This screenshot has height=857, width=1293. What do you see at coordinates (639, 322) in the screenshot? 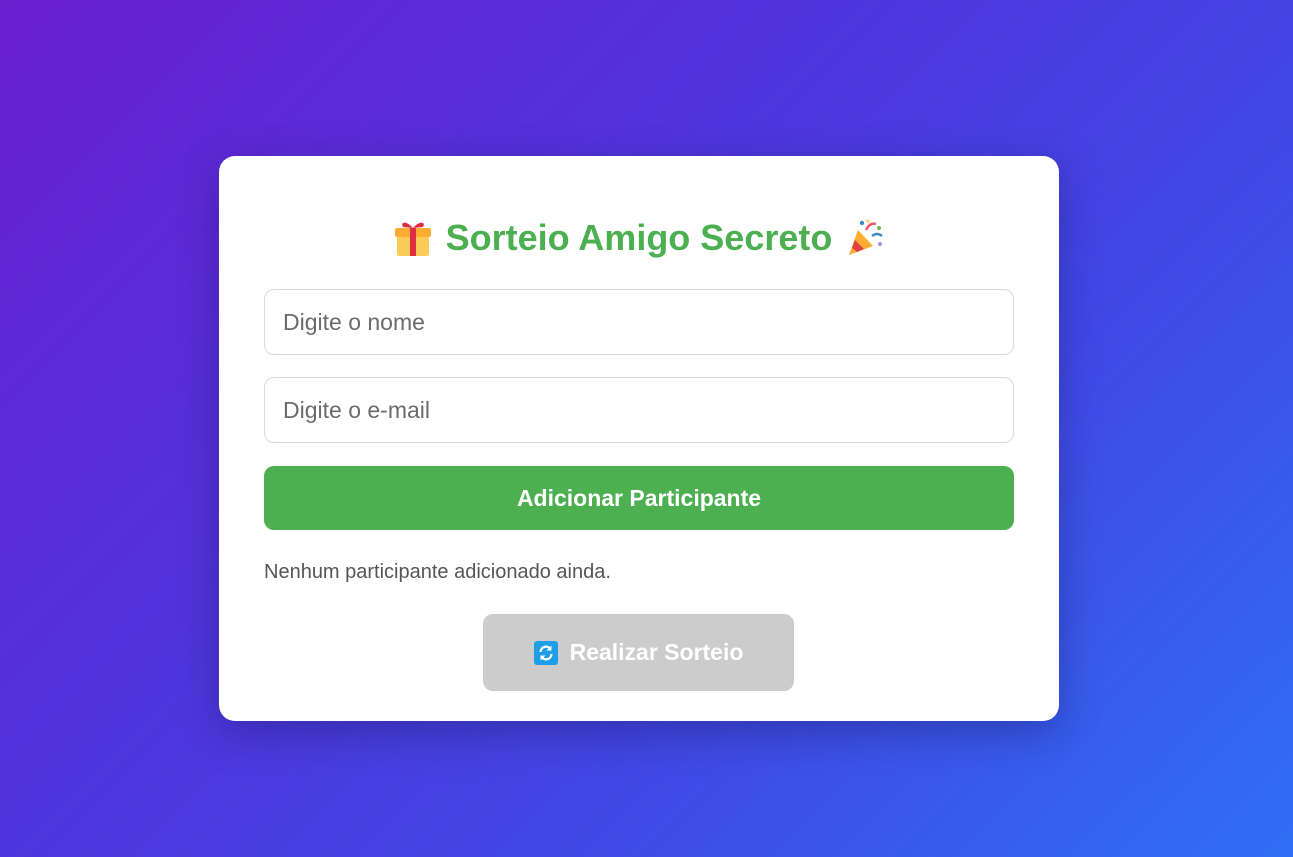
I see `name-input` at bounding box center [639, 322].